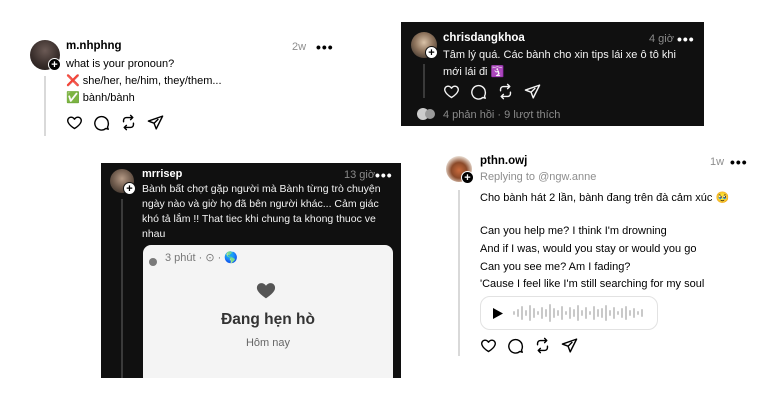  What do you see at coordinates (573, 231) in the screenshot?
I see `lyric-line: Can you help me? I think I'm drowning` at bounding box center [573, 231].